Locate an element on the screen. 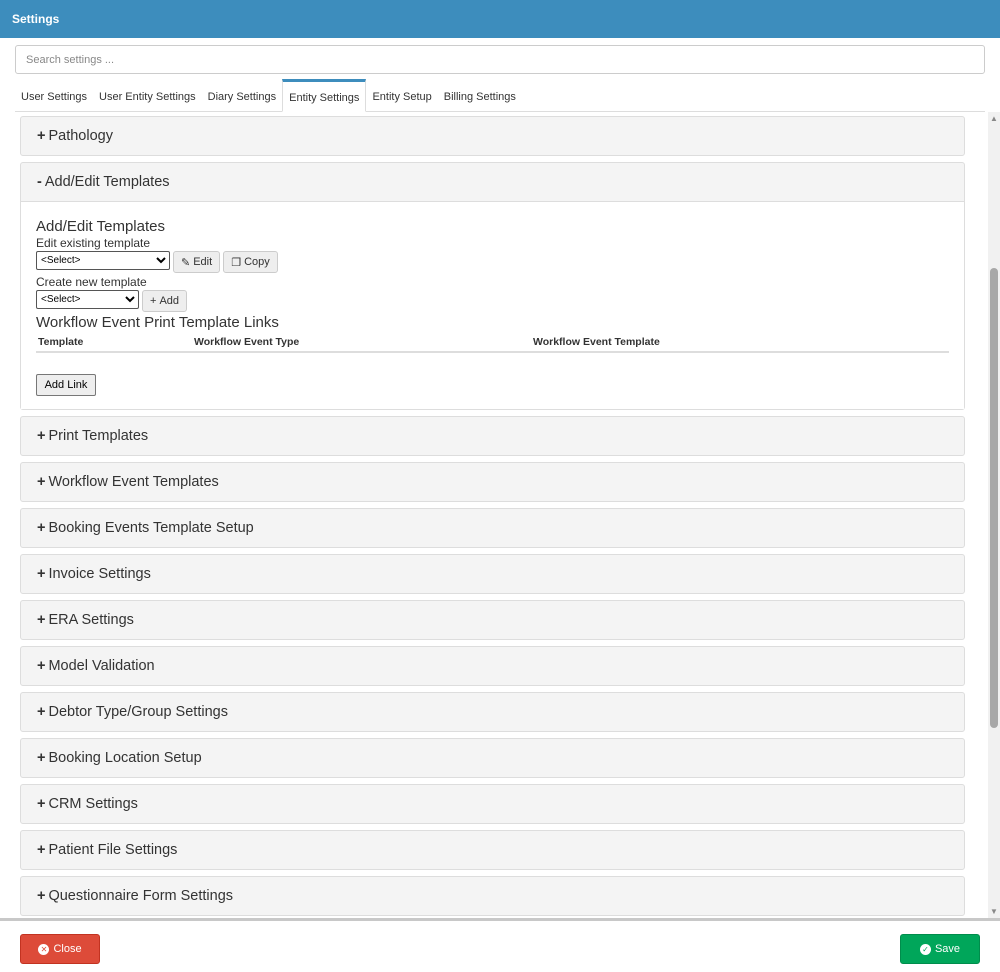 The height and width of the screenshot is (972, 1000). edit-button: ✎ Edit is located at coordinates (197, 262).